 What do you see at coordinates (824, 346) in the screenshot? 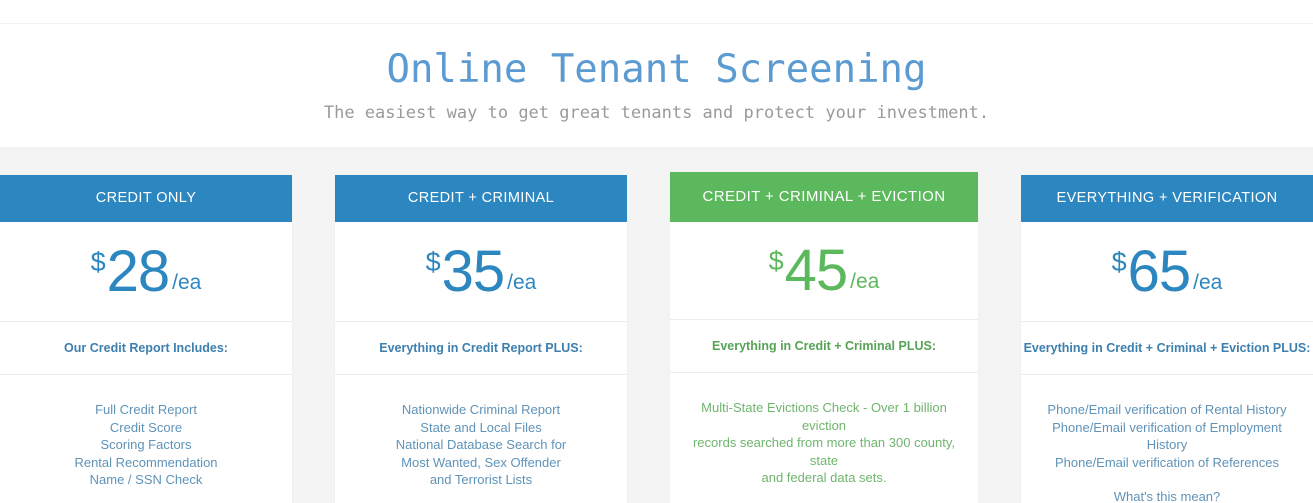
I see `plan-subheading: Everything in Credit + Criminal PLUS:` at bounding box center [824, 346].